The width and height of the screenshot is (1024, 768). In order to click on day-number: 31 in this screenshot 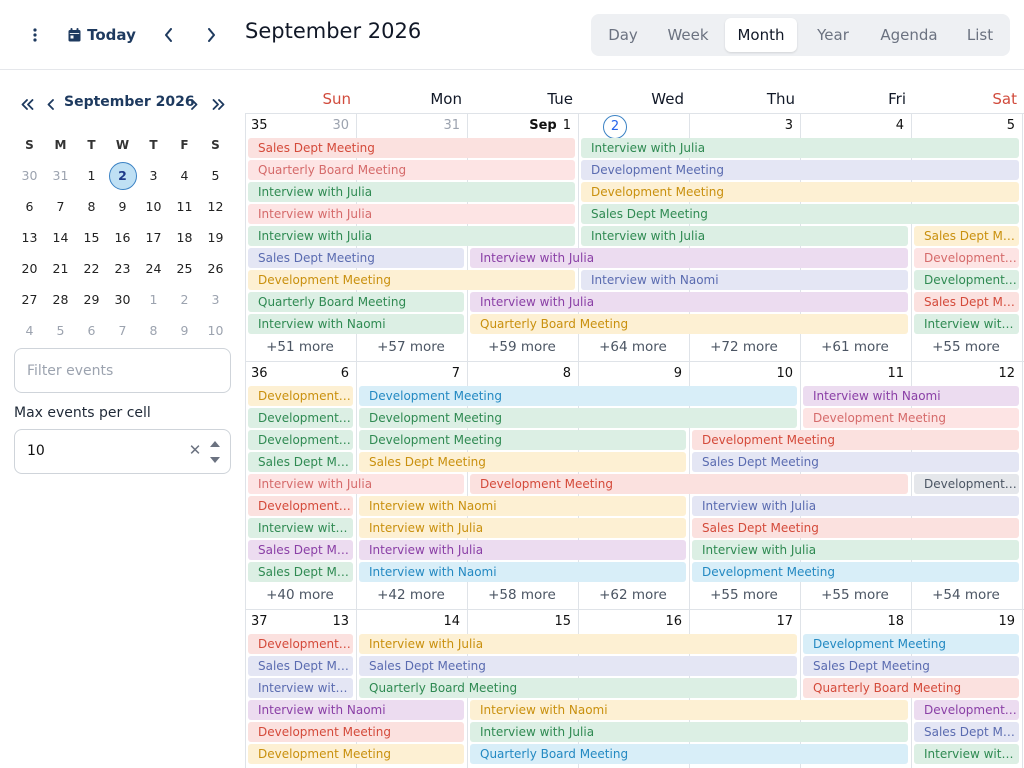, I will do `click(433, 125)`.